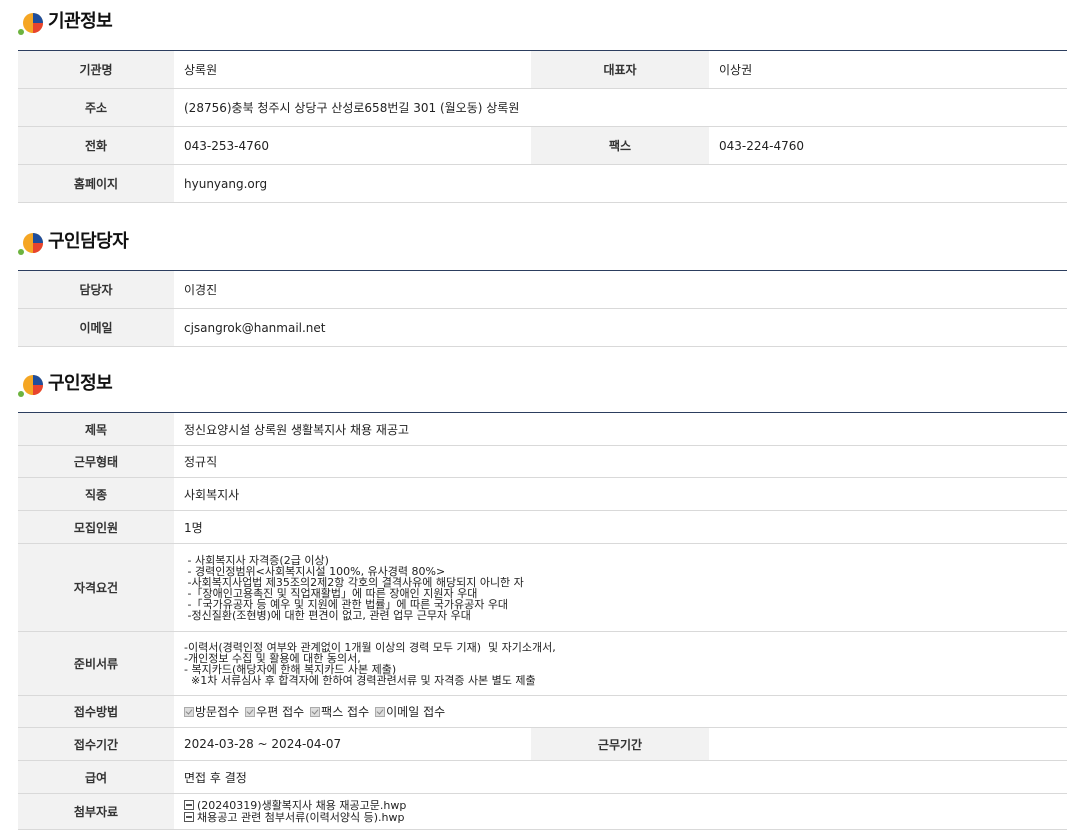 The height and width of the screenshot is (835, 1074). Describe the element at coordinates (352, 69) in the screenshot. I see `org-name-value: 상록원` at that location.